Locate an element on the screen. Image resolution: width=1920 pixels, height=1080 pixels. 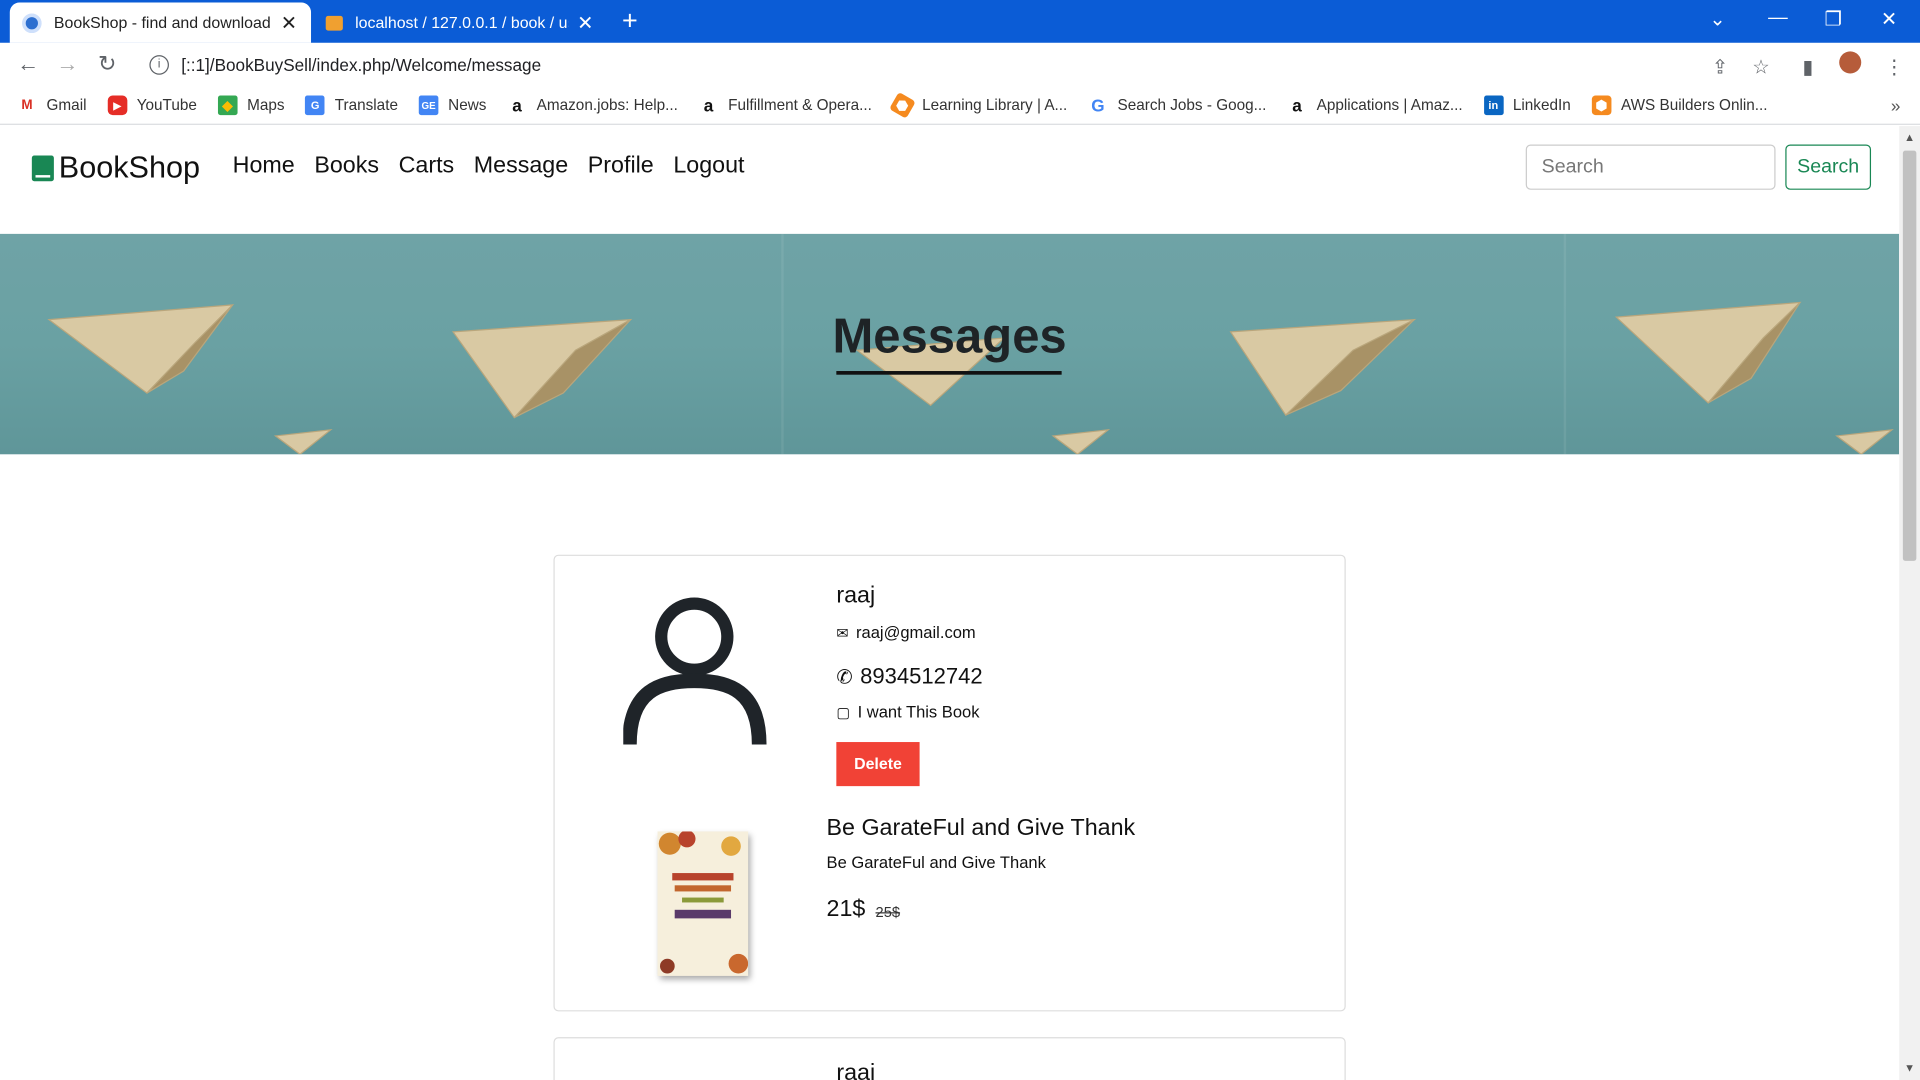
tab-phpmyadmin: localhost / 127.0.0.1 / book / user ✕ is located at coordinates (460, 22).